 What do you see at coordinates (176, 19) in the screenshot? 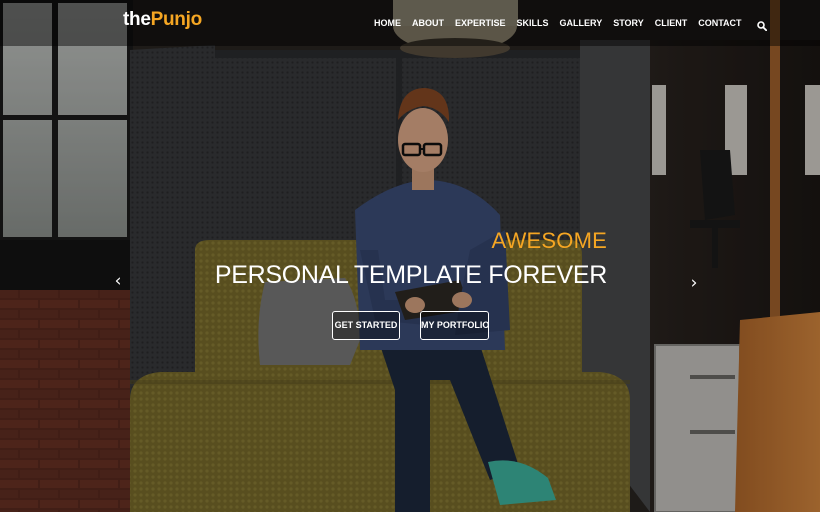
I see `brand-logo-accent: Punjo` at bounding box center [176, 19].